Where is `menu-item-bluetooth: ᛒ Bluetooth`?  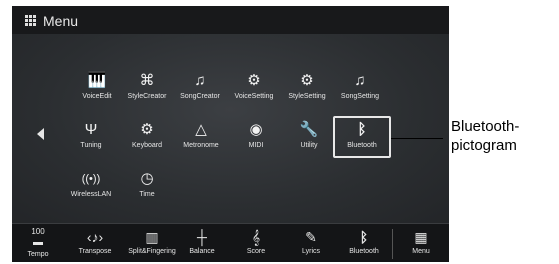
menu-item-bluetooth: ᛒ Bluetooth is located at coordinates (362, 137).